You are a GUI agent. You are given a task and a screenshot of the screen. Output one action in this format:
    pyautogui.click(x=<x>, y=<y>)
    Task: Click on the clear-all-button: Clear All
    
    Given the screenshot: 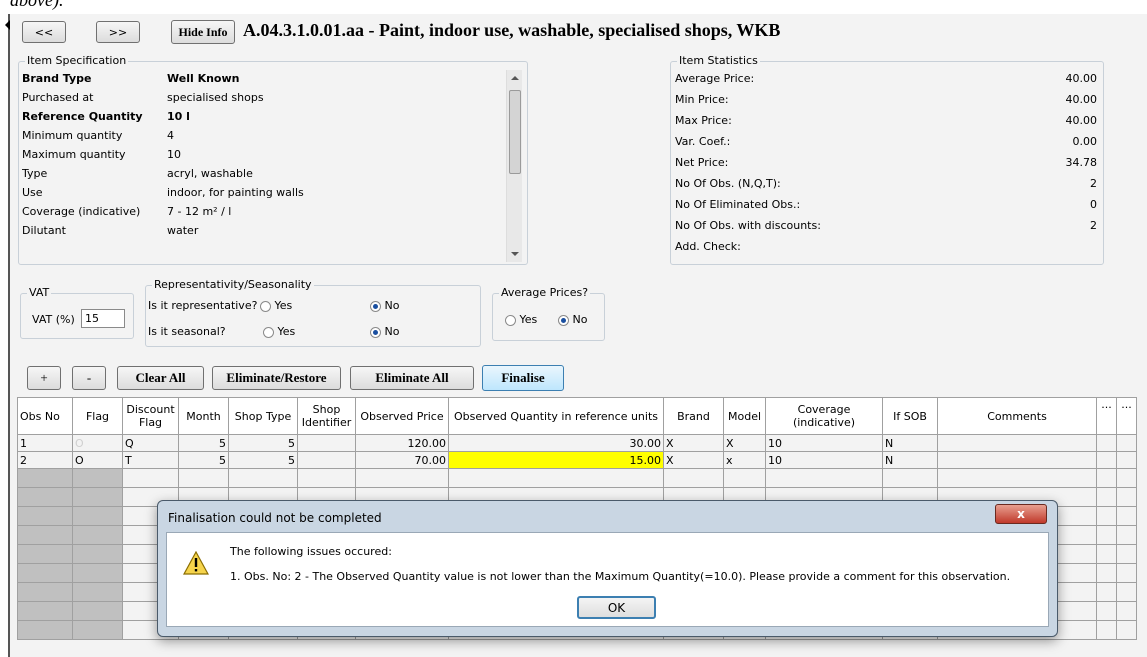 What is the action you would take?
    pyautogui.click(x=160, y=378)
    